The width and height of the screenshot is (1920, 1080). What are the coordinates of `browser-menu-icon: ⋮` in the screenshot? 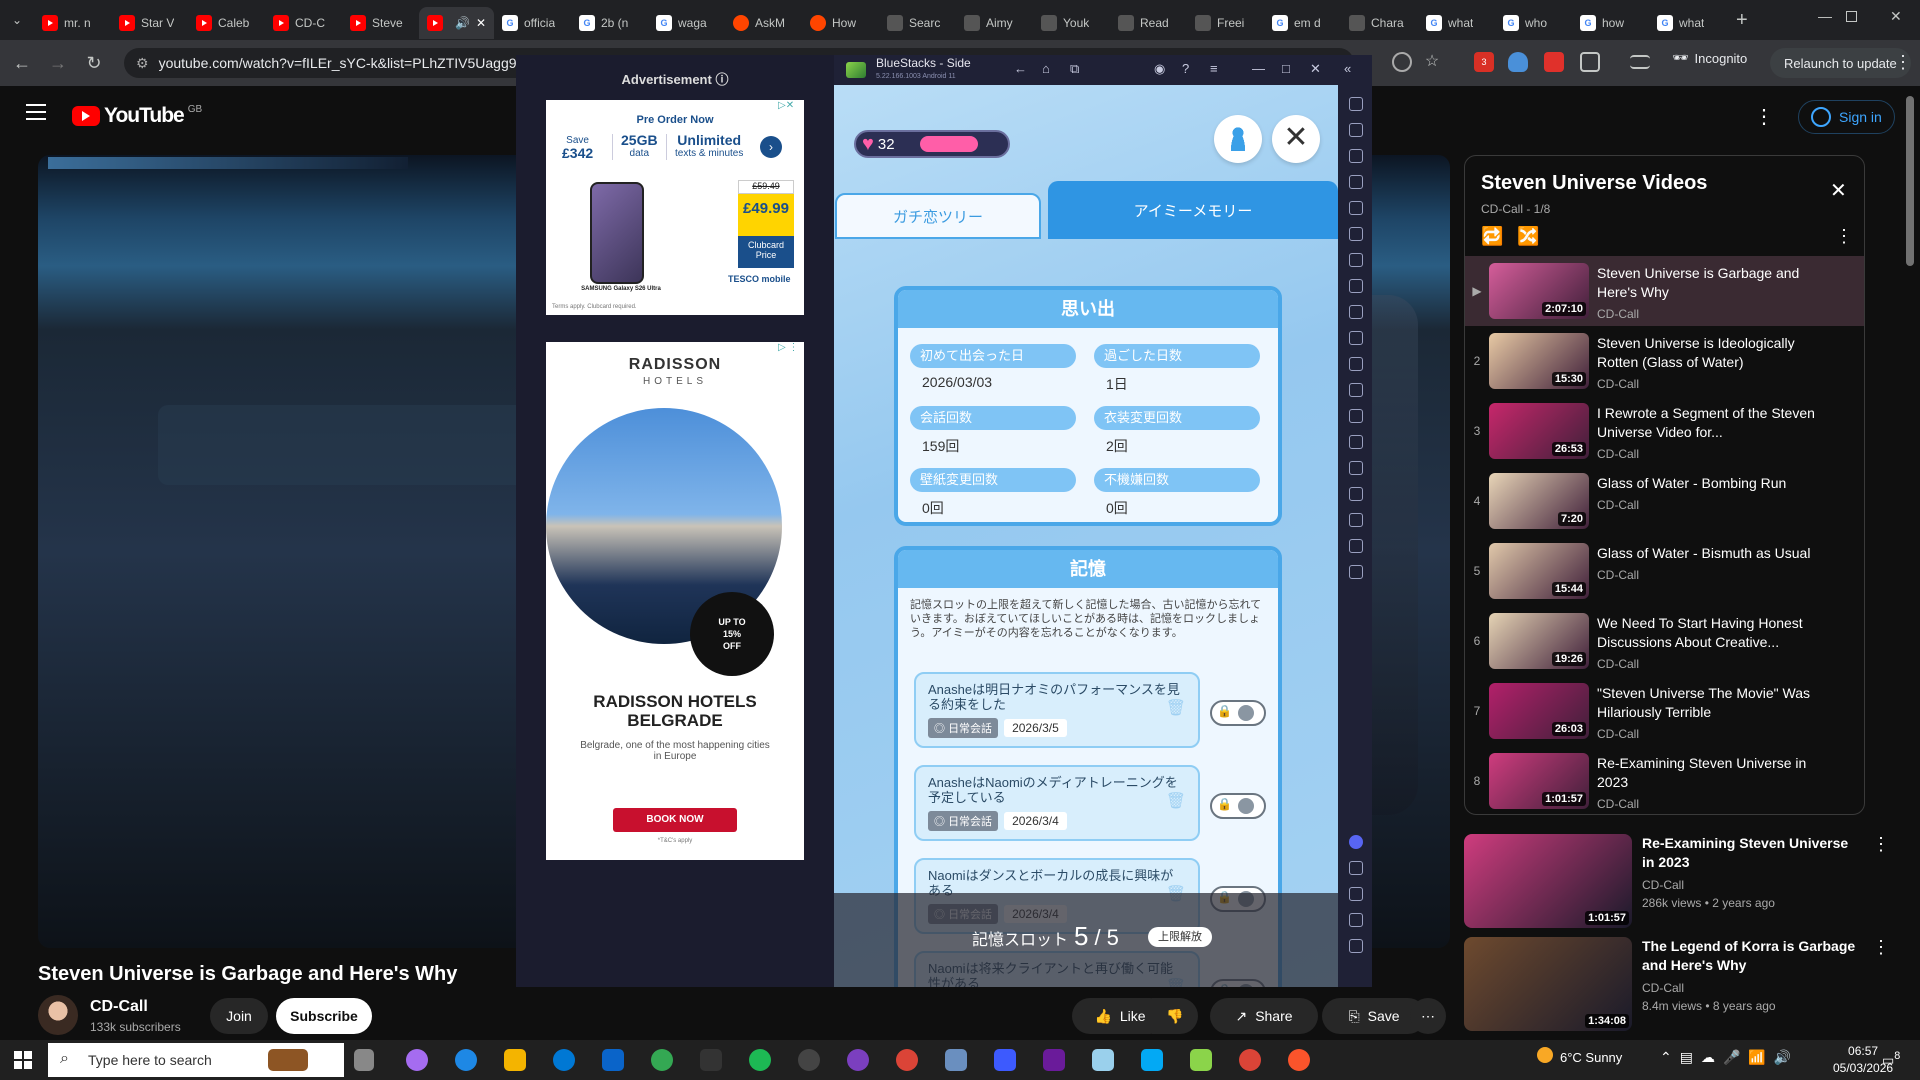 It's located at (1903, 62).